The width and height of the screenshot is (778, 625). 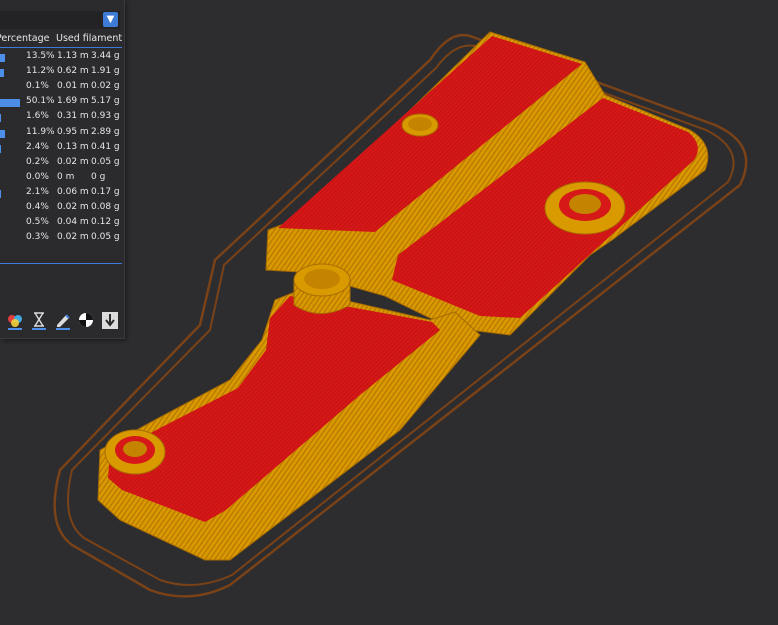 What do you see at coordinates (37, 176) in the screenshot?
I see `percentage-value: 0.0%` at bounding box center [37, 176].